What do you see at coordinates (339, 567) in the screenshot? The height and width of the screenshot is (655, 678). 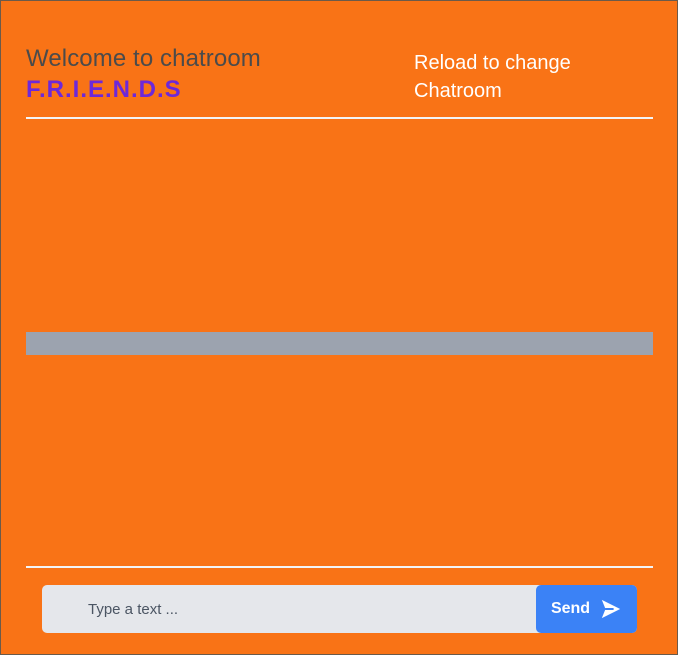 I see `composer-divider` at bounding box center [339, 567].